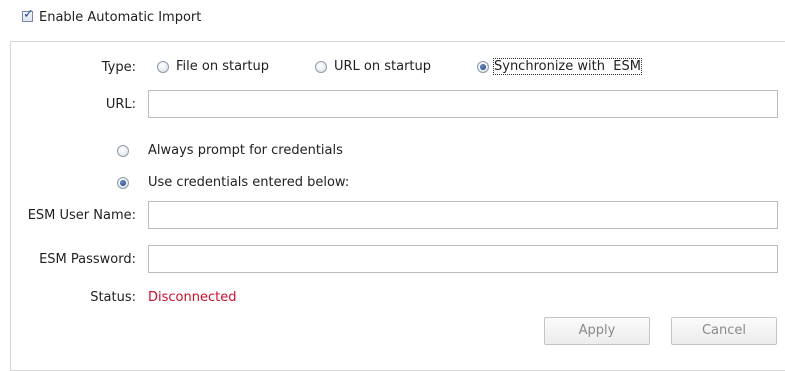 The width and height of the screenshot is (785, 371). Describe the element at coordinates (123, 183) in the screenshot. I see `radio-use-credentials-below` at that location.